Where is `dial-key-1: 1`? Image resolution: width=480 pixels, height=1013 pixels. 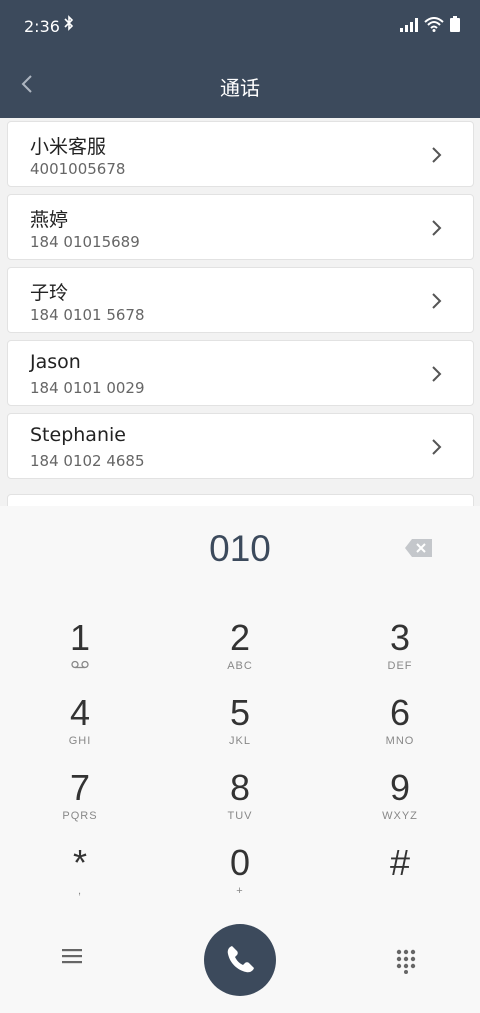
dial-key-1: 1 is located at coordinates (80, 653).